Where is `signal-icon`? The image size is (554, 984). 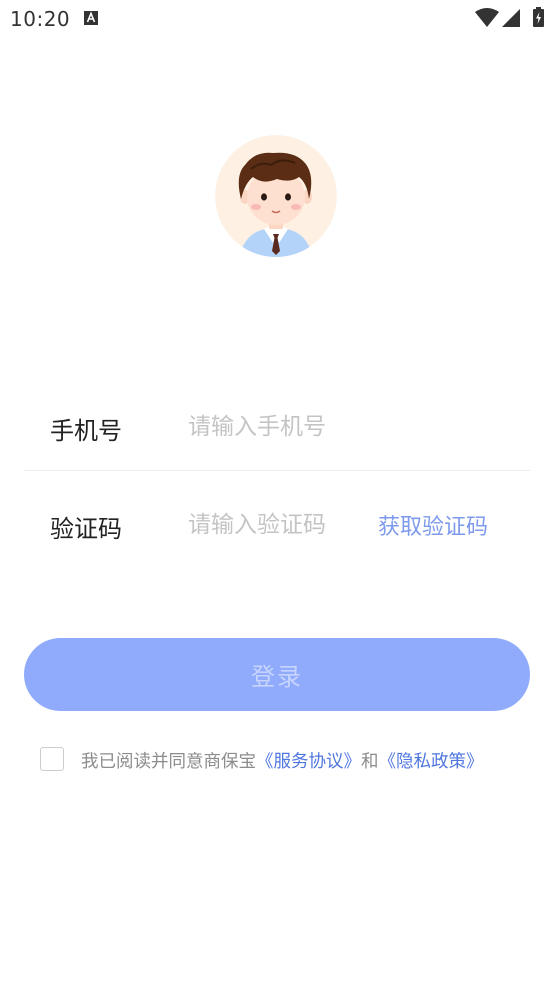
signal-icon is located at coordinates (511, 18).